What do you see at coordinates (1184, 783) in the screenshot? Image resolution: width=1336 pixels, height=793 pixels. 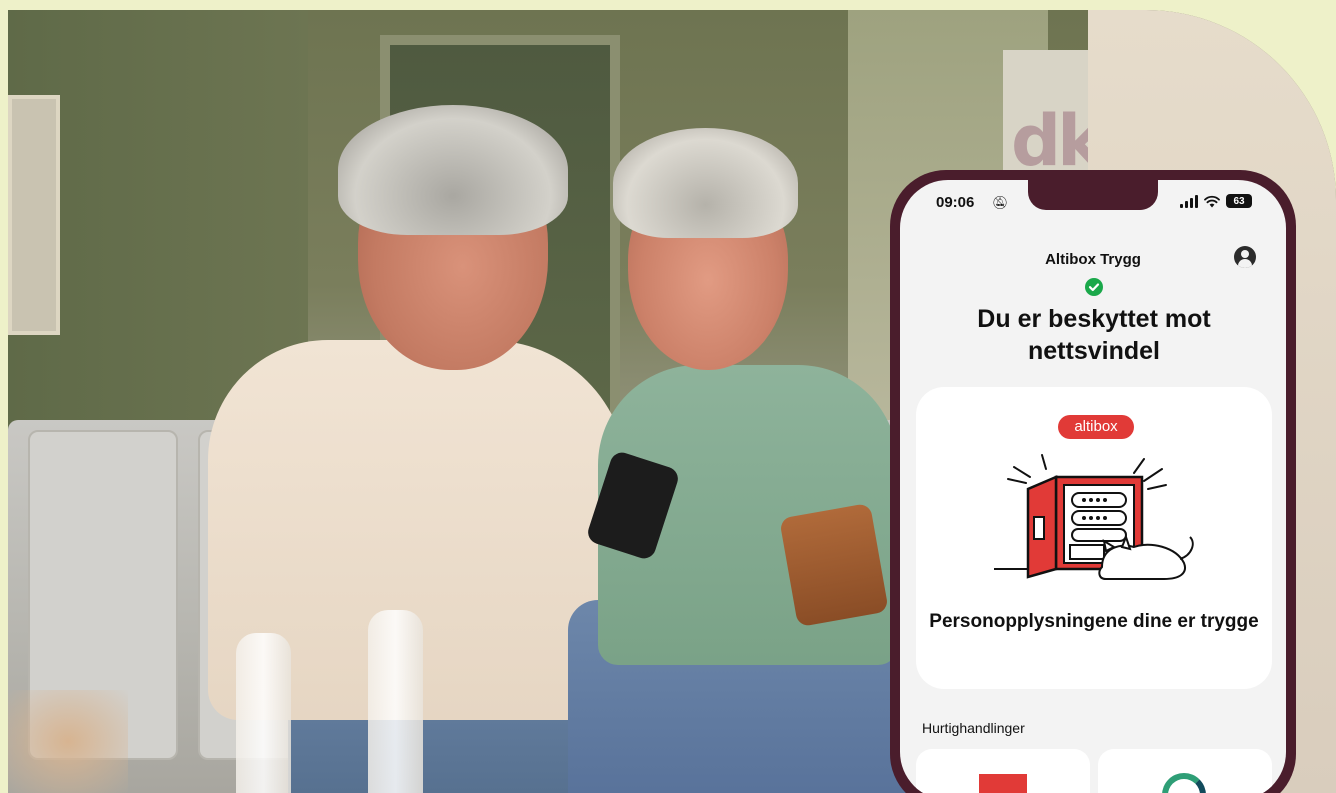 I see `green-s-logo-icon` at bounding box center [1184, 783].